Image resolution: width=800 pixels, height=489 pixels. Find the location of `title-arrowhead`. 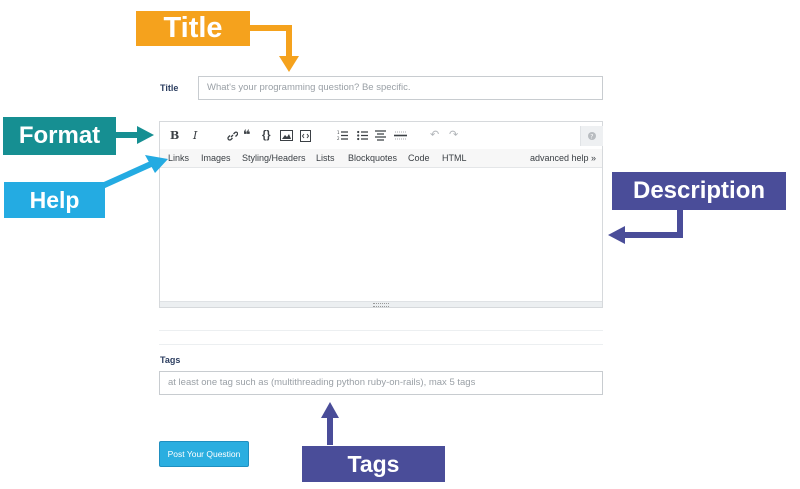

title-arrowhead is located at coordinates (289, 64).